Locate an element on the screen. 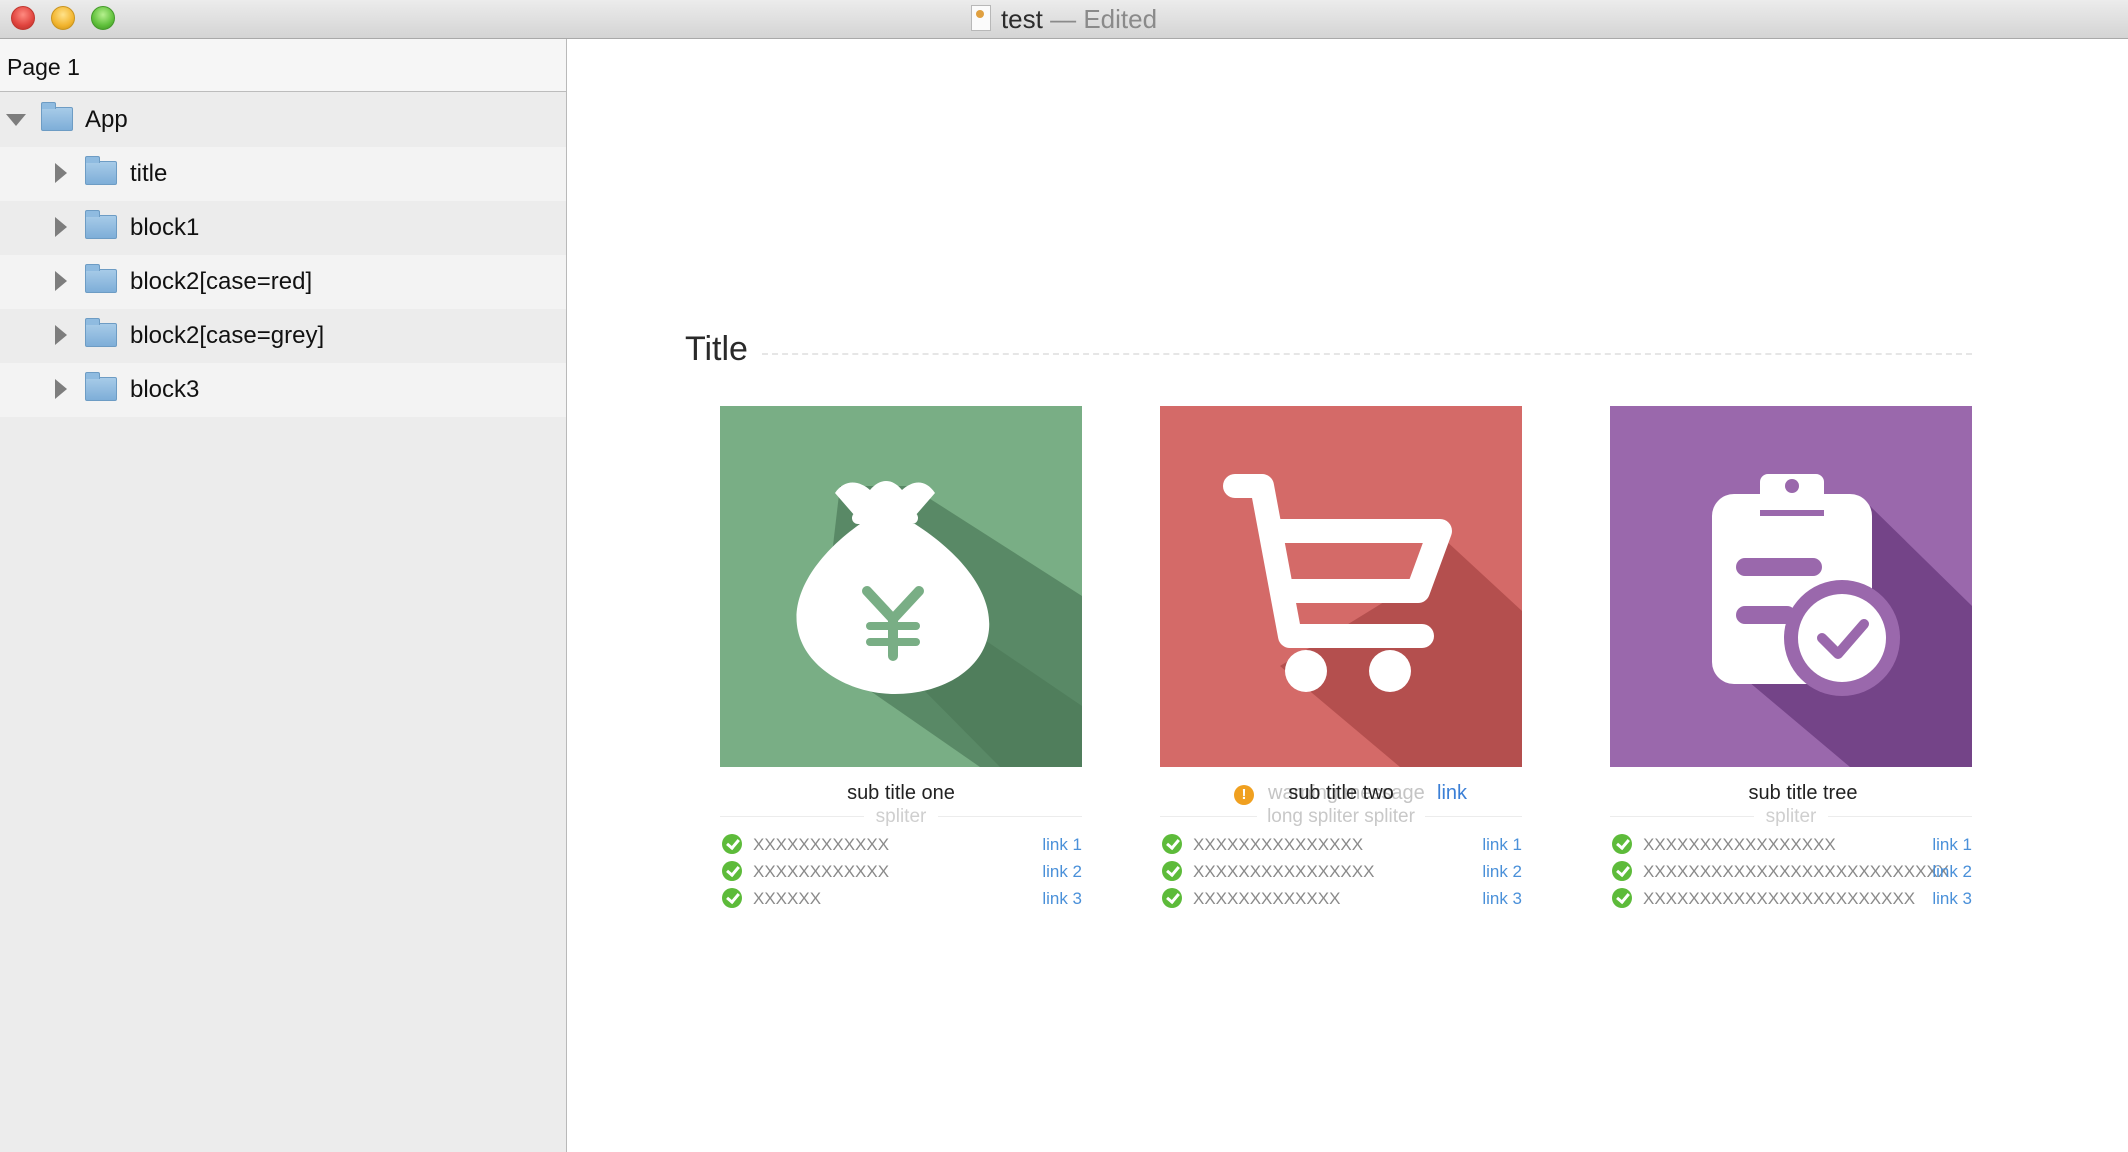 Image resolution: width=2128 pixels, height=1152 pixels. window-title: test — Edited is located at coordinates (1064, 19).